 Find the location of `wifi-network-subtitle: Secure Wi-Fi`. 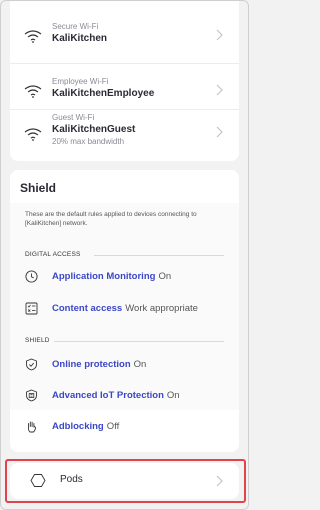

wifi-network-subtitle: Secure Wi-Fi is located at coordinates (75, 26).